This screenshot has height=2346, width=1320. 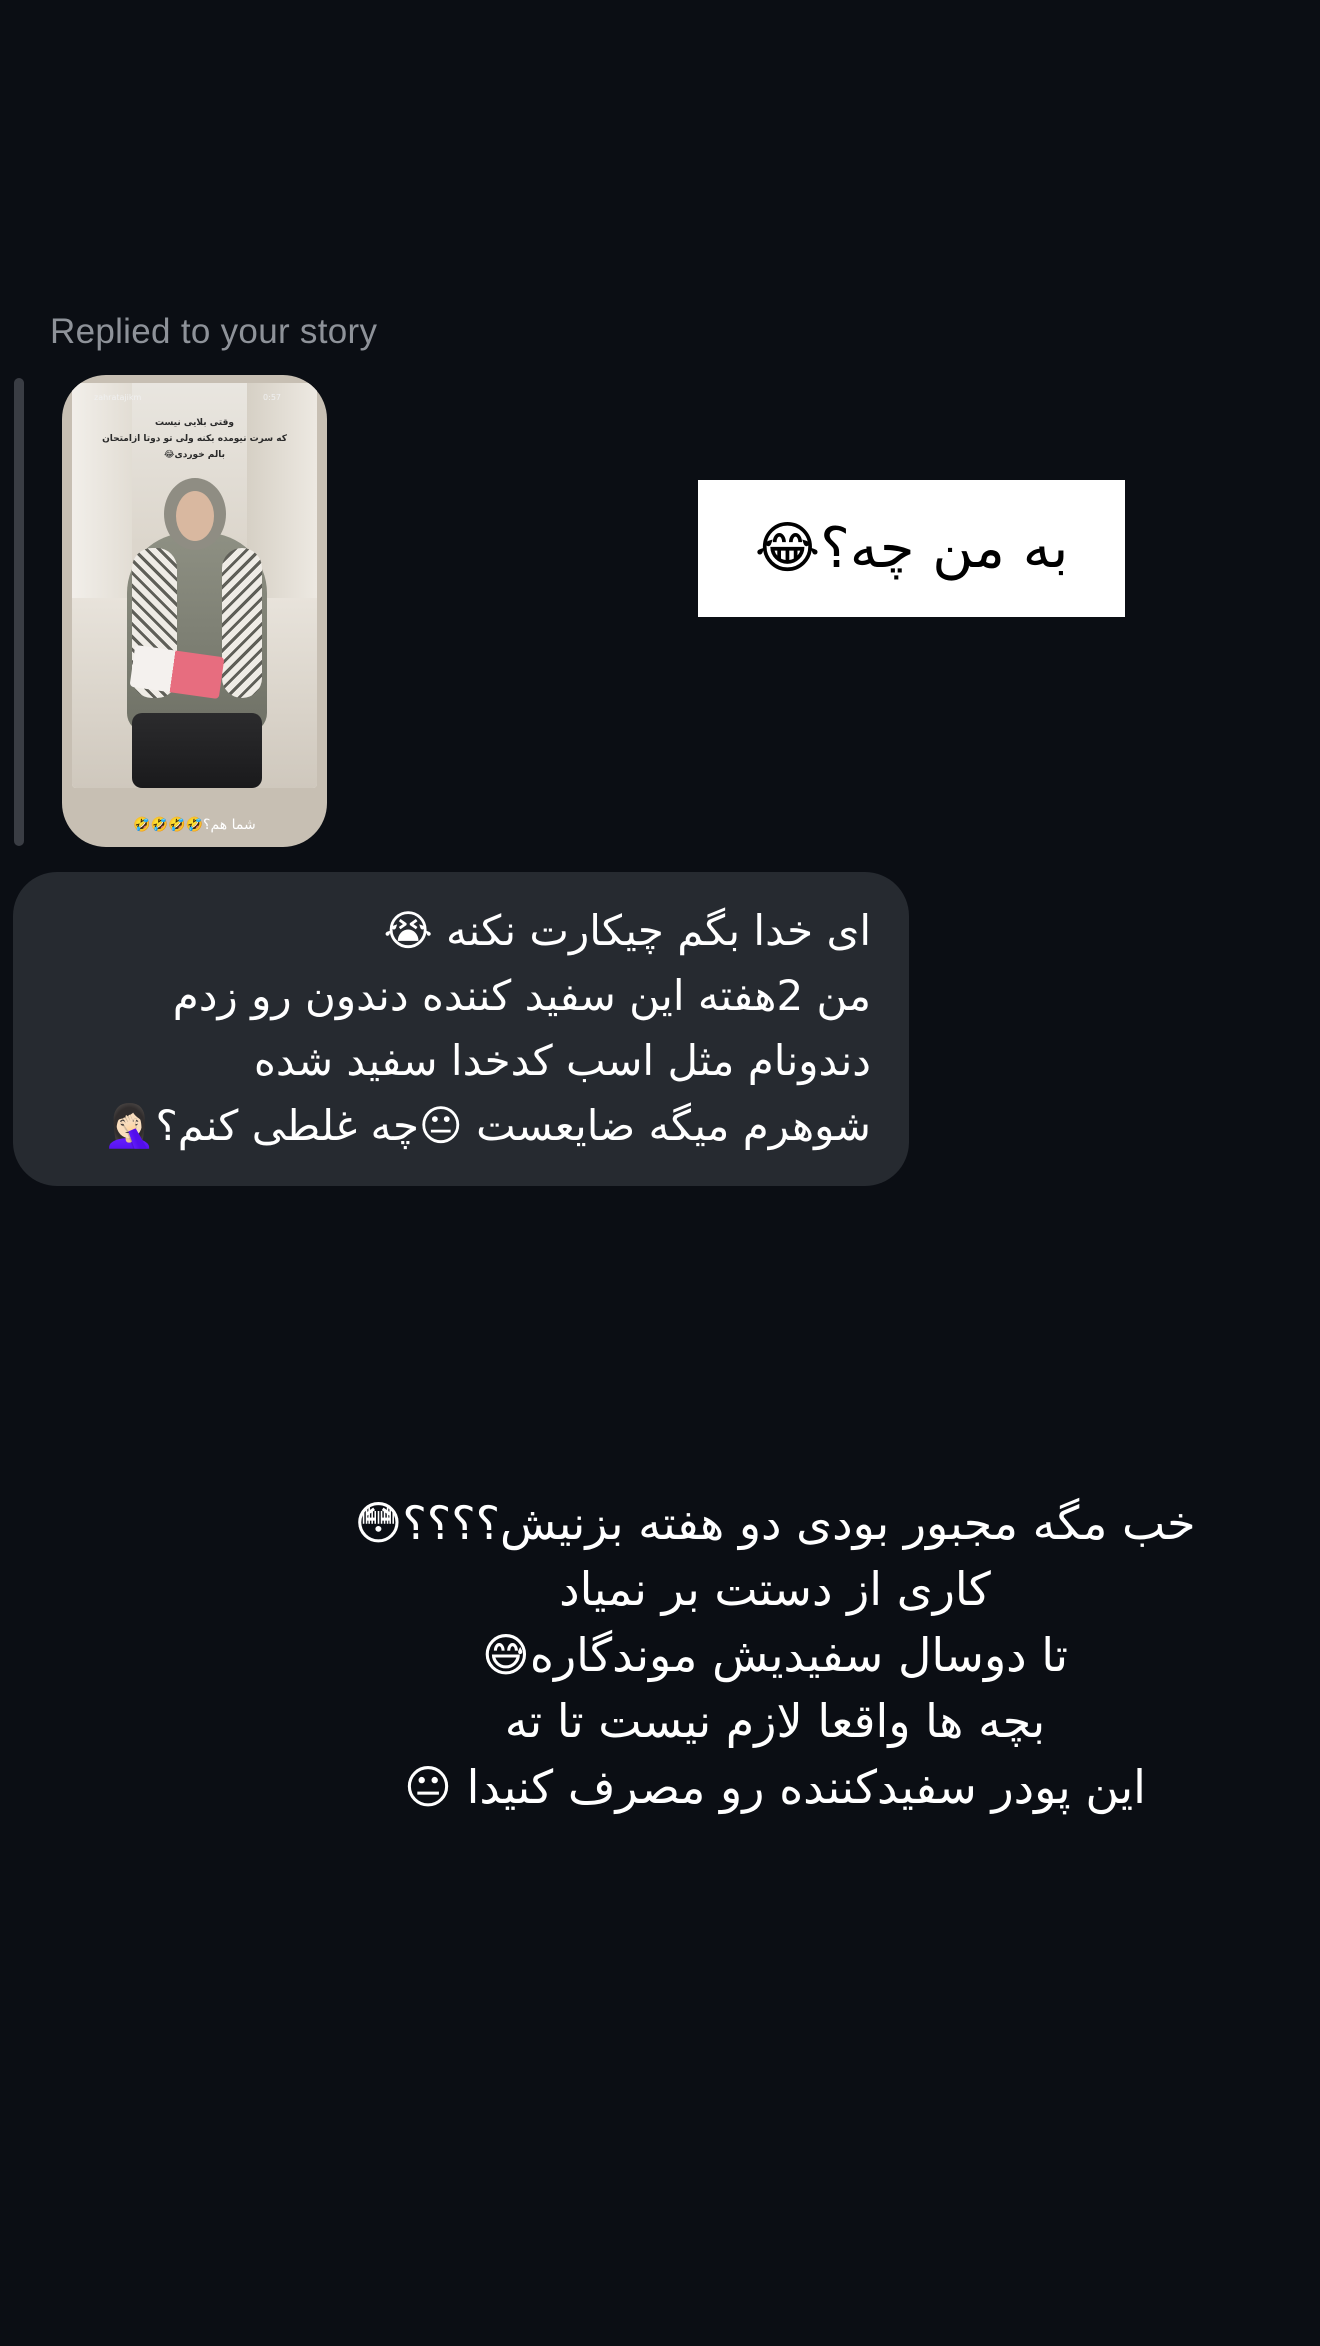 What do you see at coordinates (775, 1721) in the screenshot?
I see `overlay-line: بچه ها واقعا لازم نیست تا ته` at bounding box center [775, 1721].